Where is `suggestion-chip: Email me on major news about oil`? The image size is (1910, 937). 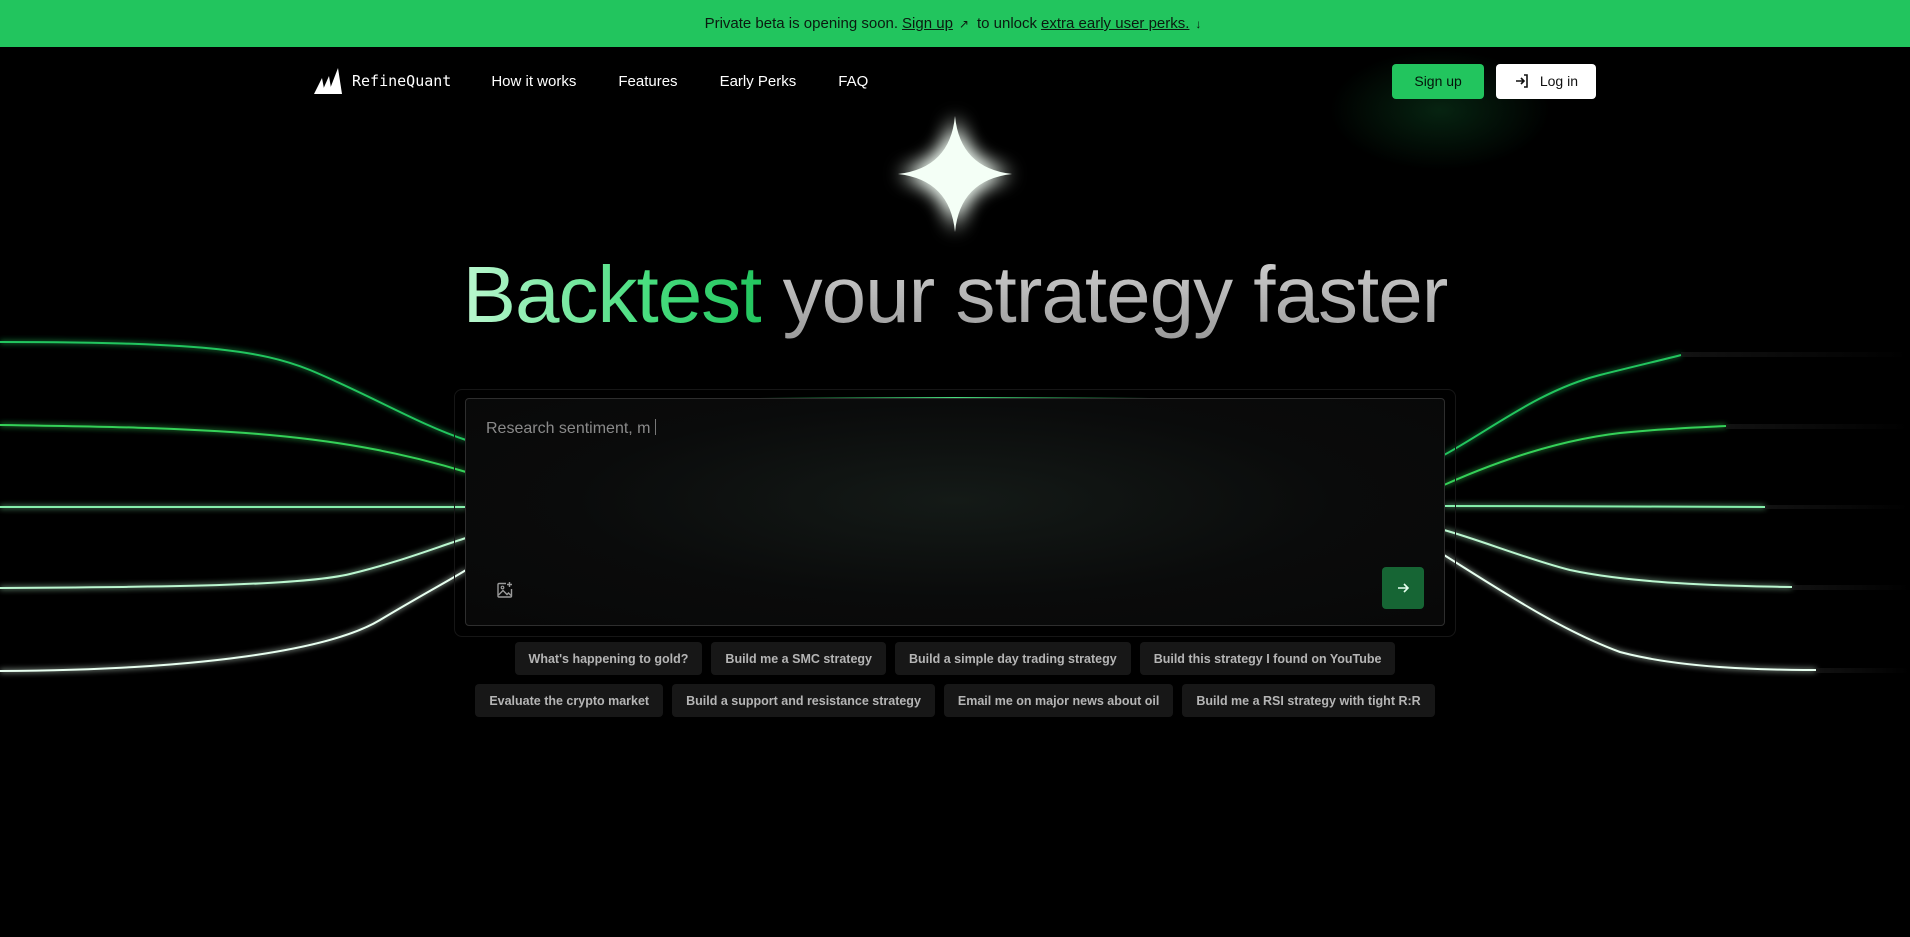 suggestion-chip: Email me on major news about oil is located at coordinates (1058, 700).